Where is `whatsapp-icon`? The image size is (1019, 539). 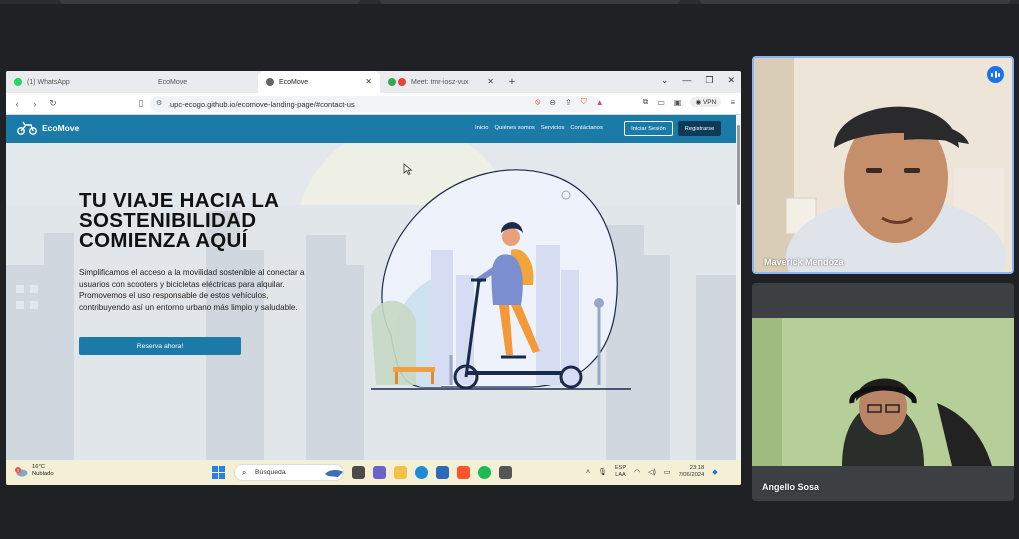 whatsapp-icon is located at coordinates (18, 82).